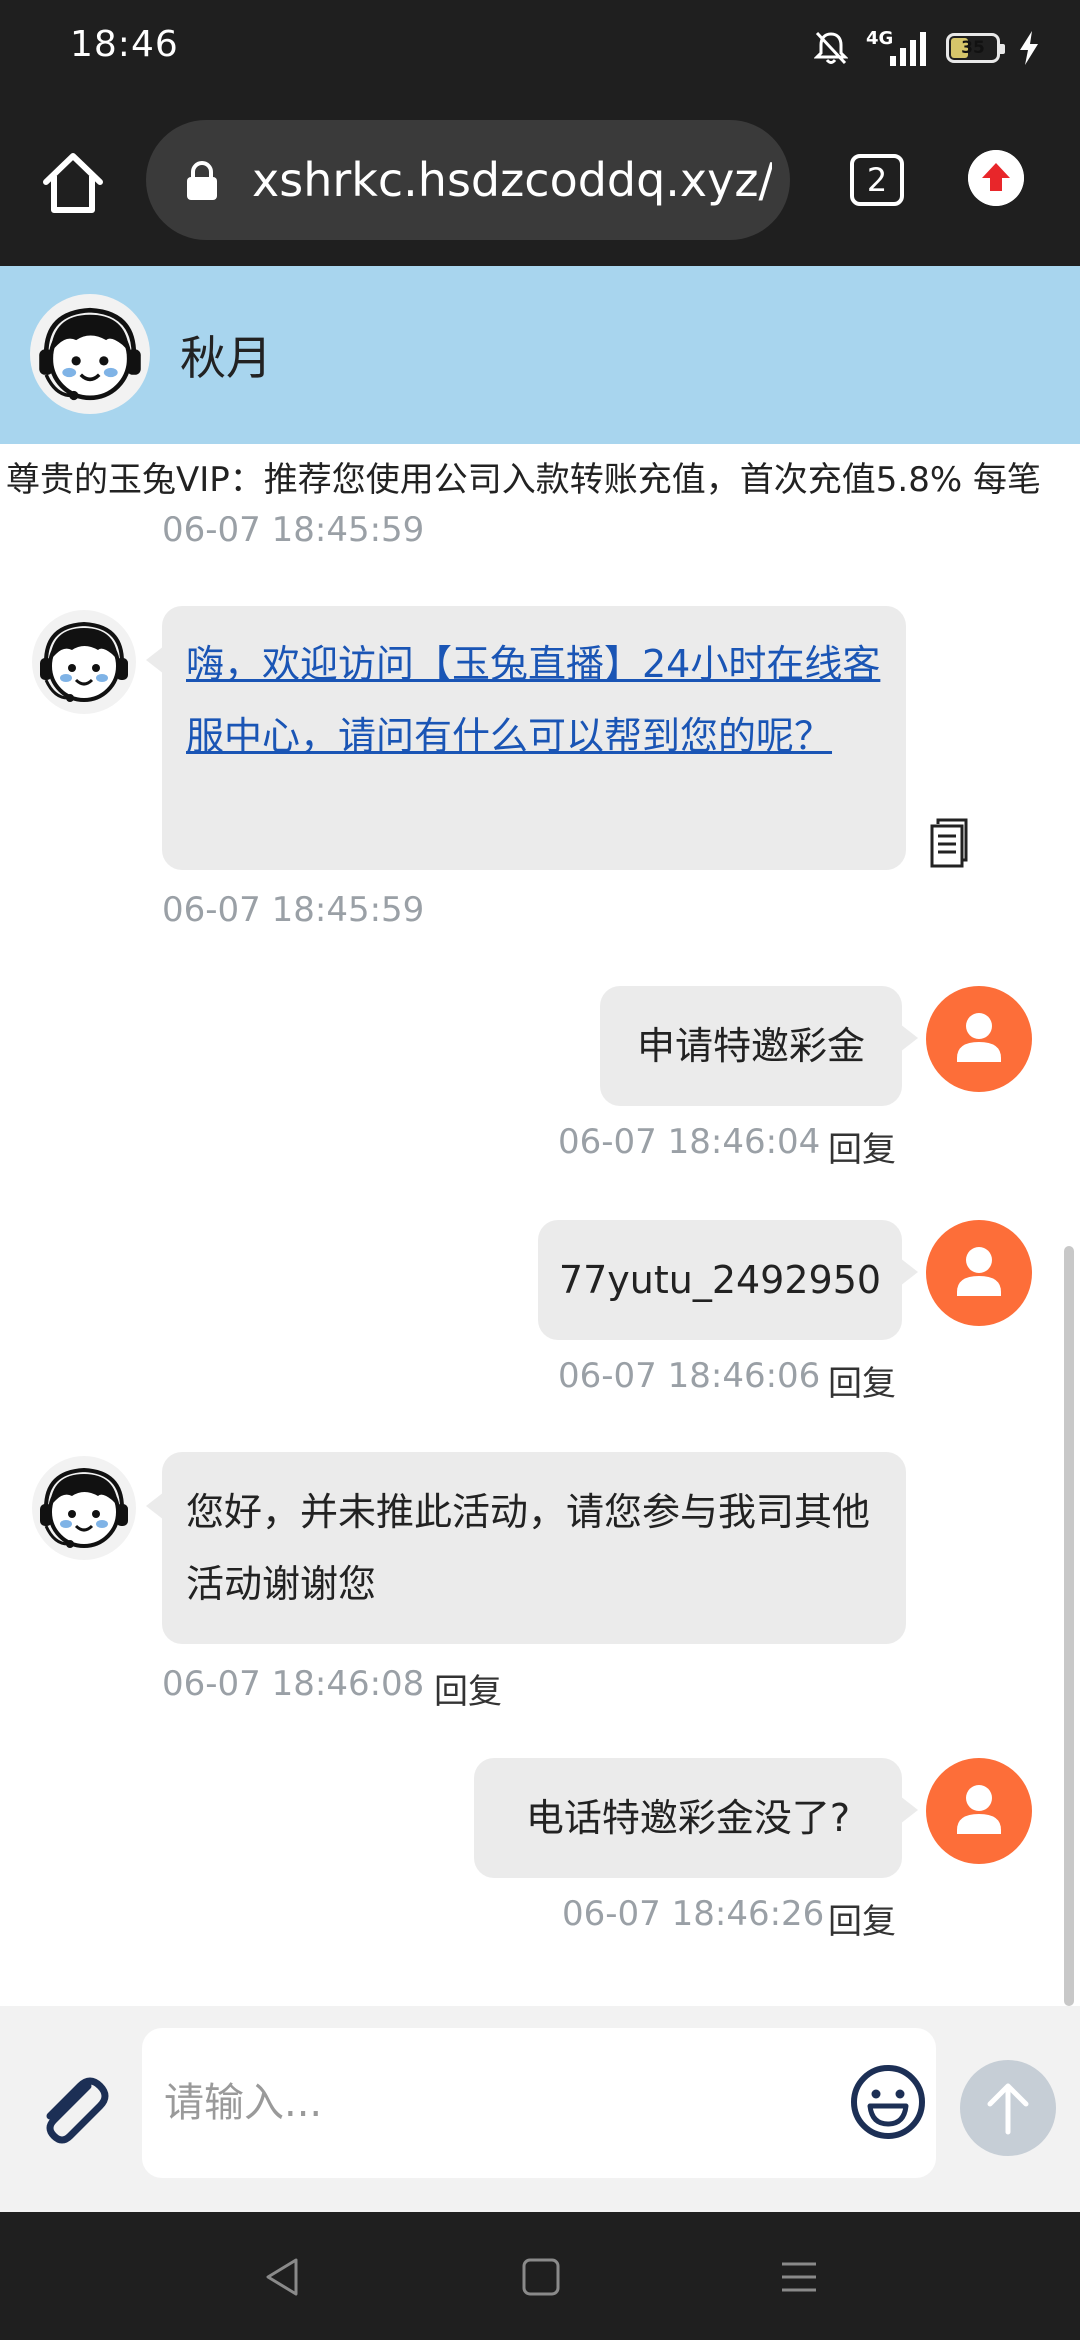 The image size is (1080, 2340). I want to click on user-message-bubble: 申请特邀彩金, so click(759, 1046).